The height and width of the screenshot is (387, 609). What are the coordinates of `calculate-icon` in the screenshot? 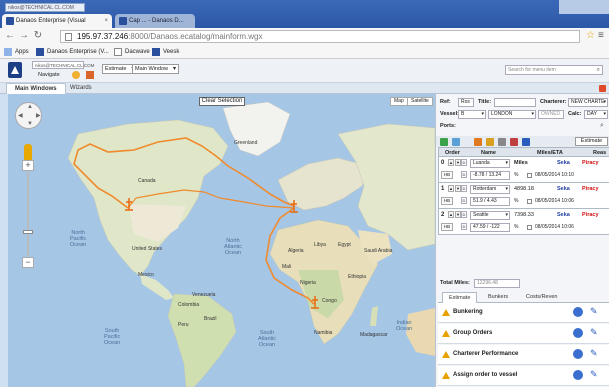 It's located at (490, 142).